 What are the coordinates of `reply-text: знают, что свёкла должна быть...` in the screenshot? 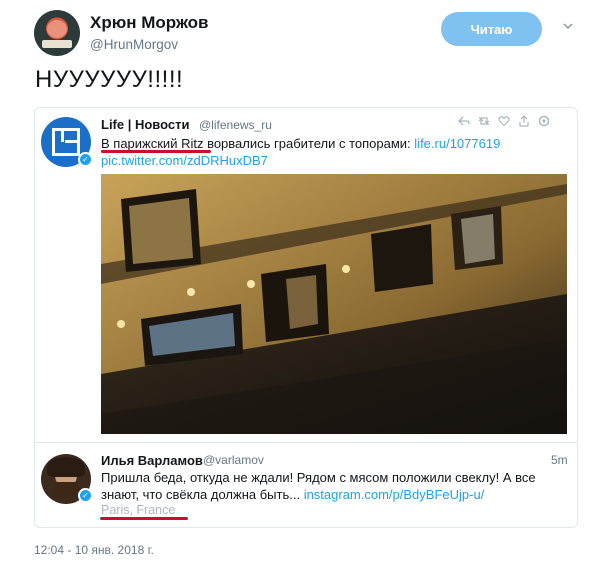 It's located at (202, 494).